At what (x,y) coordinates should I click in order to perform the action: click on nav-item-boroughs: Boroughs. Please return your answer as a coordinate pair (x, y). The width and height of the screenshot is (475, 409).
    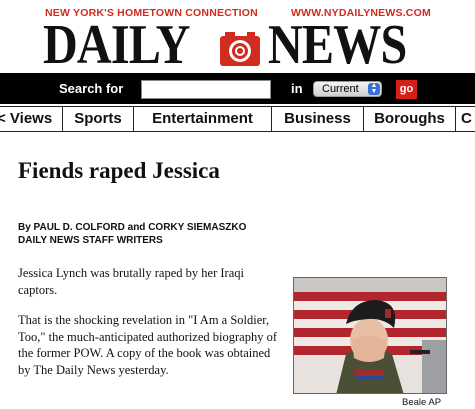
    Looking at the image, I should click on (409, 119).